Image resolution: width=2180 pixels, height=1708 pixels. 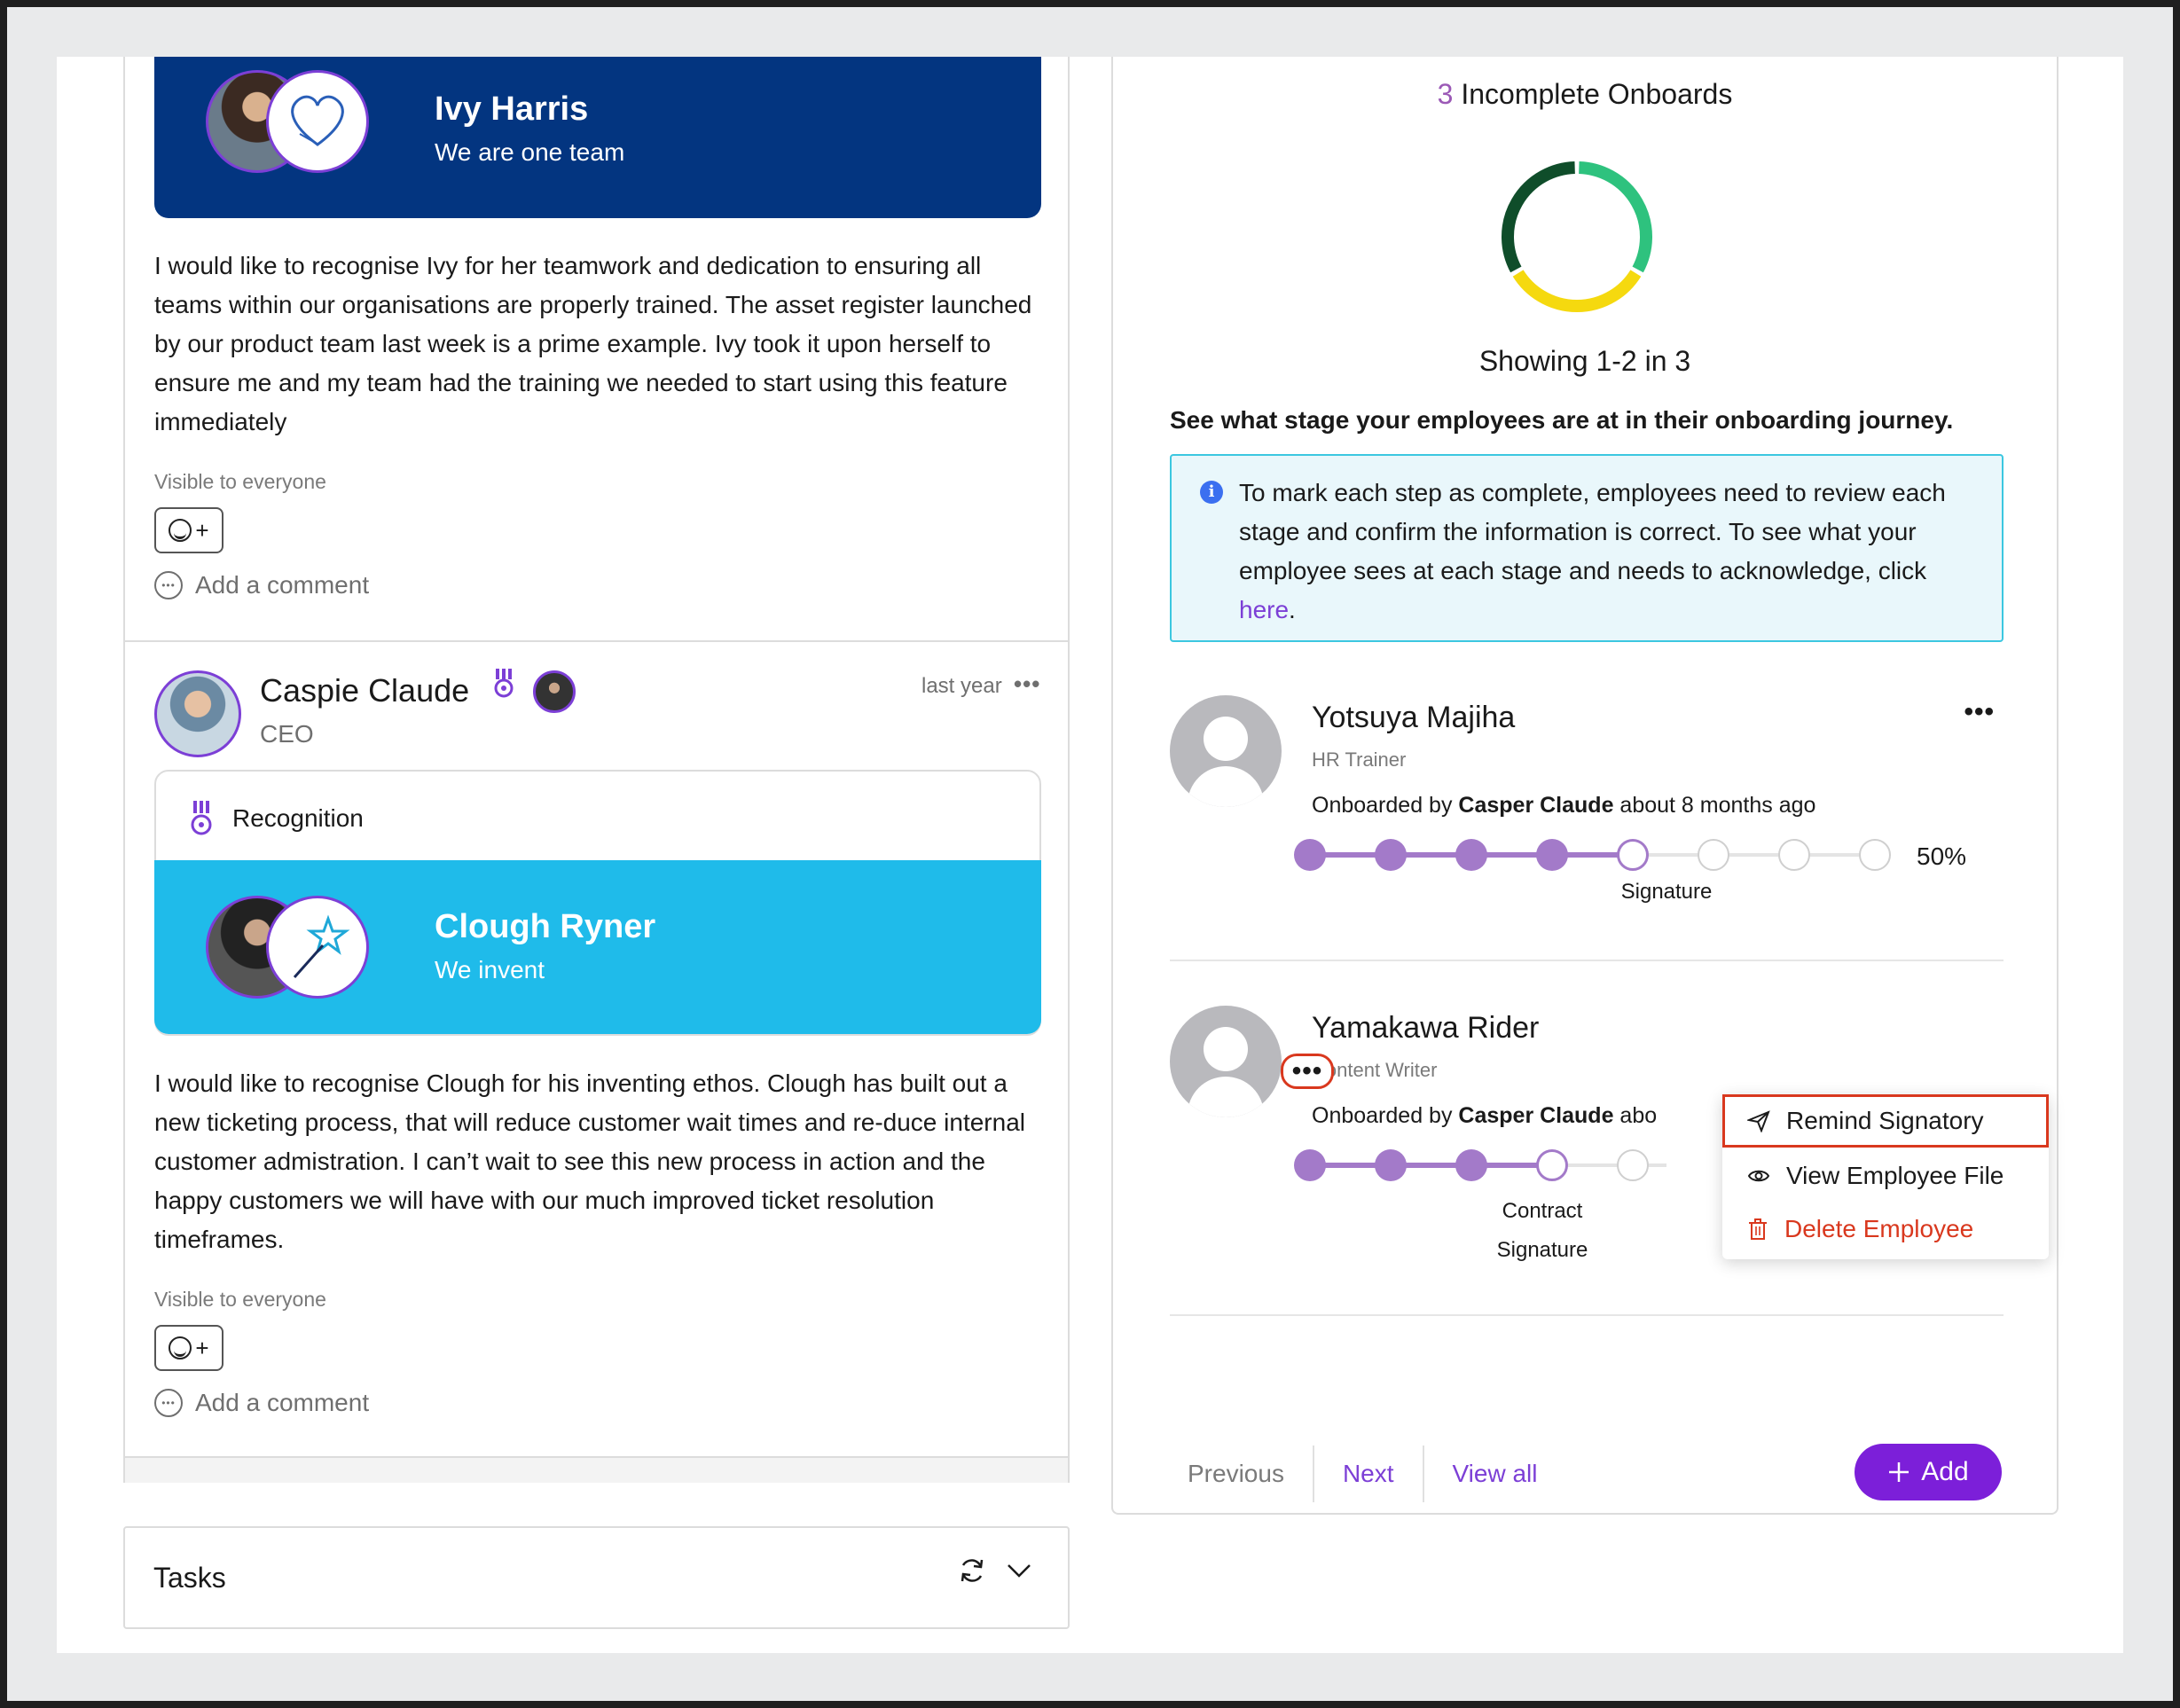 What do you see at coordinates (597, 137) in the screenshot?
I see `recognition-banner-ivy: Ivy Harris We are one team` at bounding box center [597, 137].